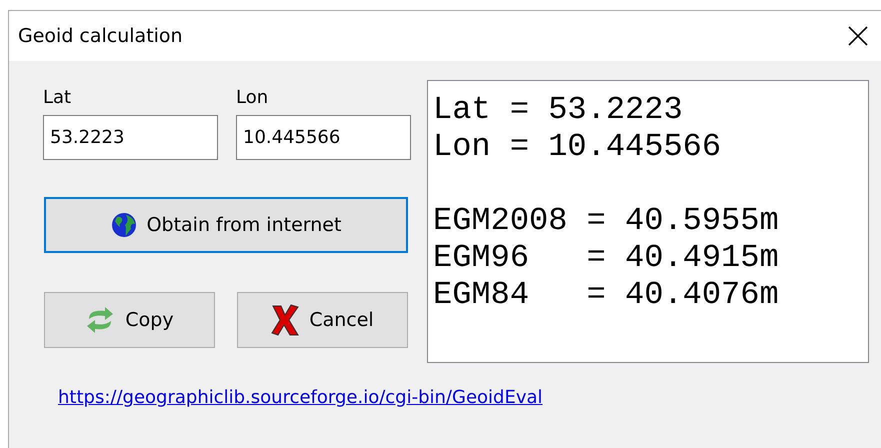  I want to click on field-label: Lat, so click(57, 98).